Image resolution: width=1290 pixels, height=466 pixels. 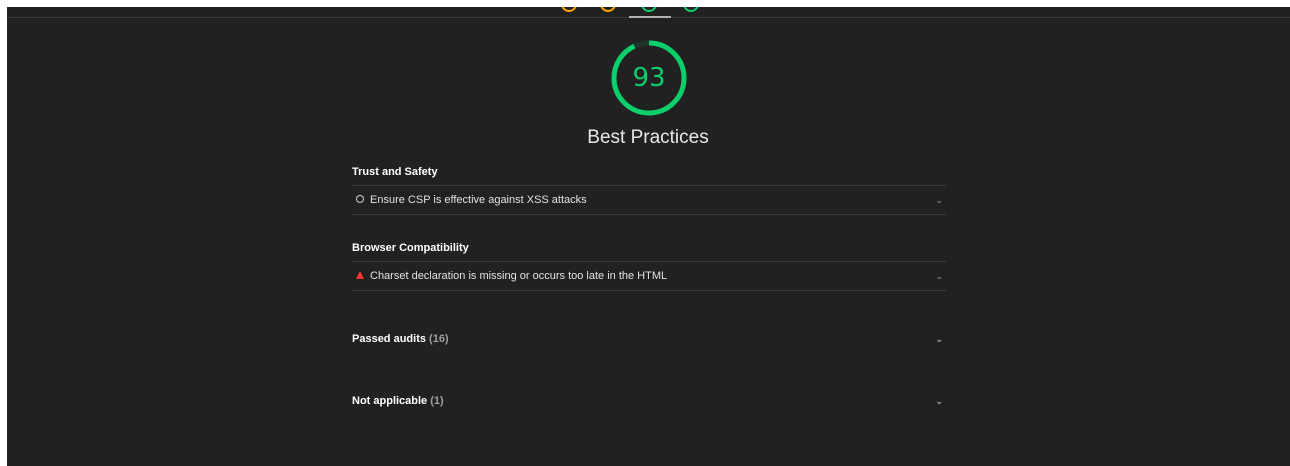 What do you see at coordinates (648, 137) in the screenshot?
I see `category-title: Best Practices` at bounding box center [648, 137].